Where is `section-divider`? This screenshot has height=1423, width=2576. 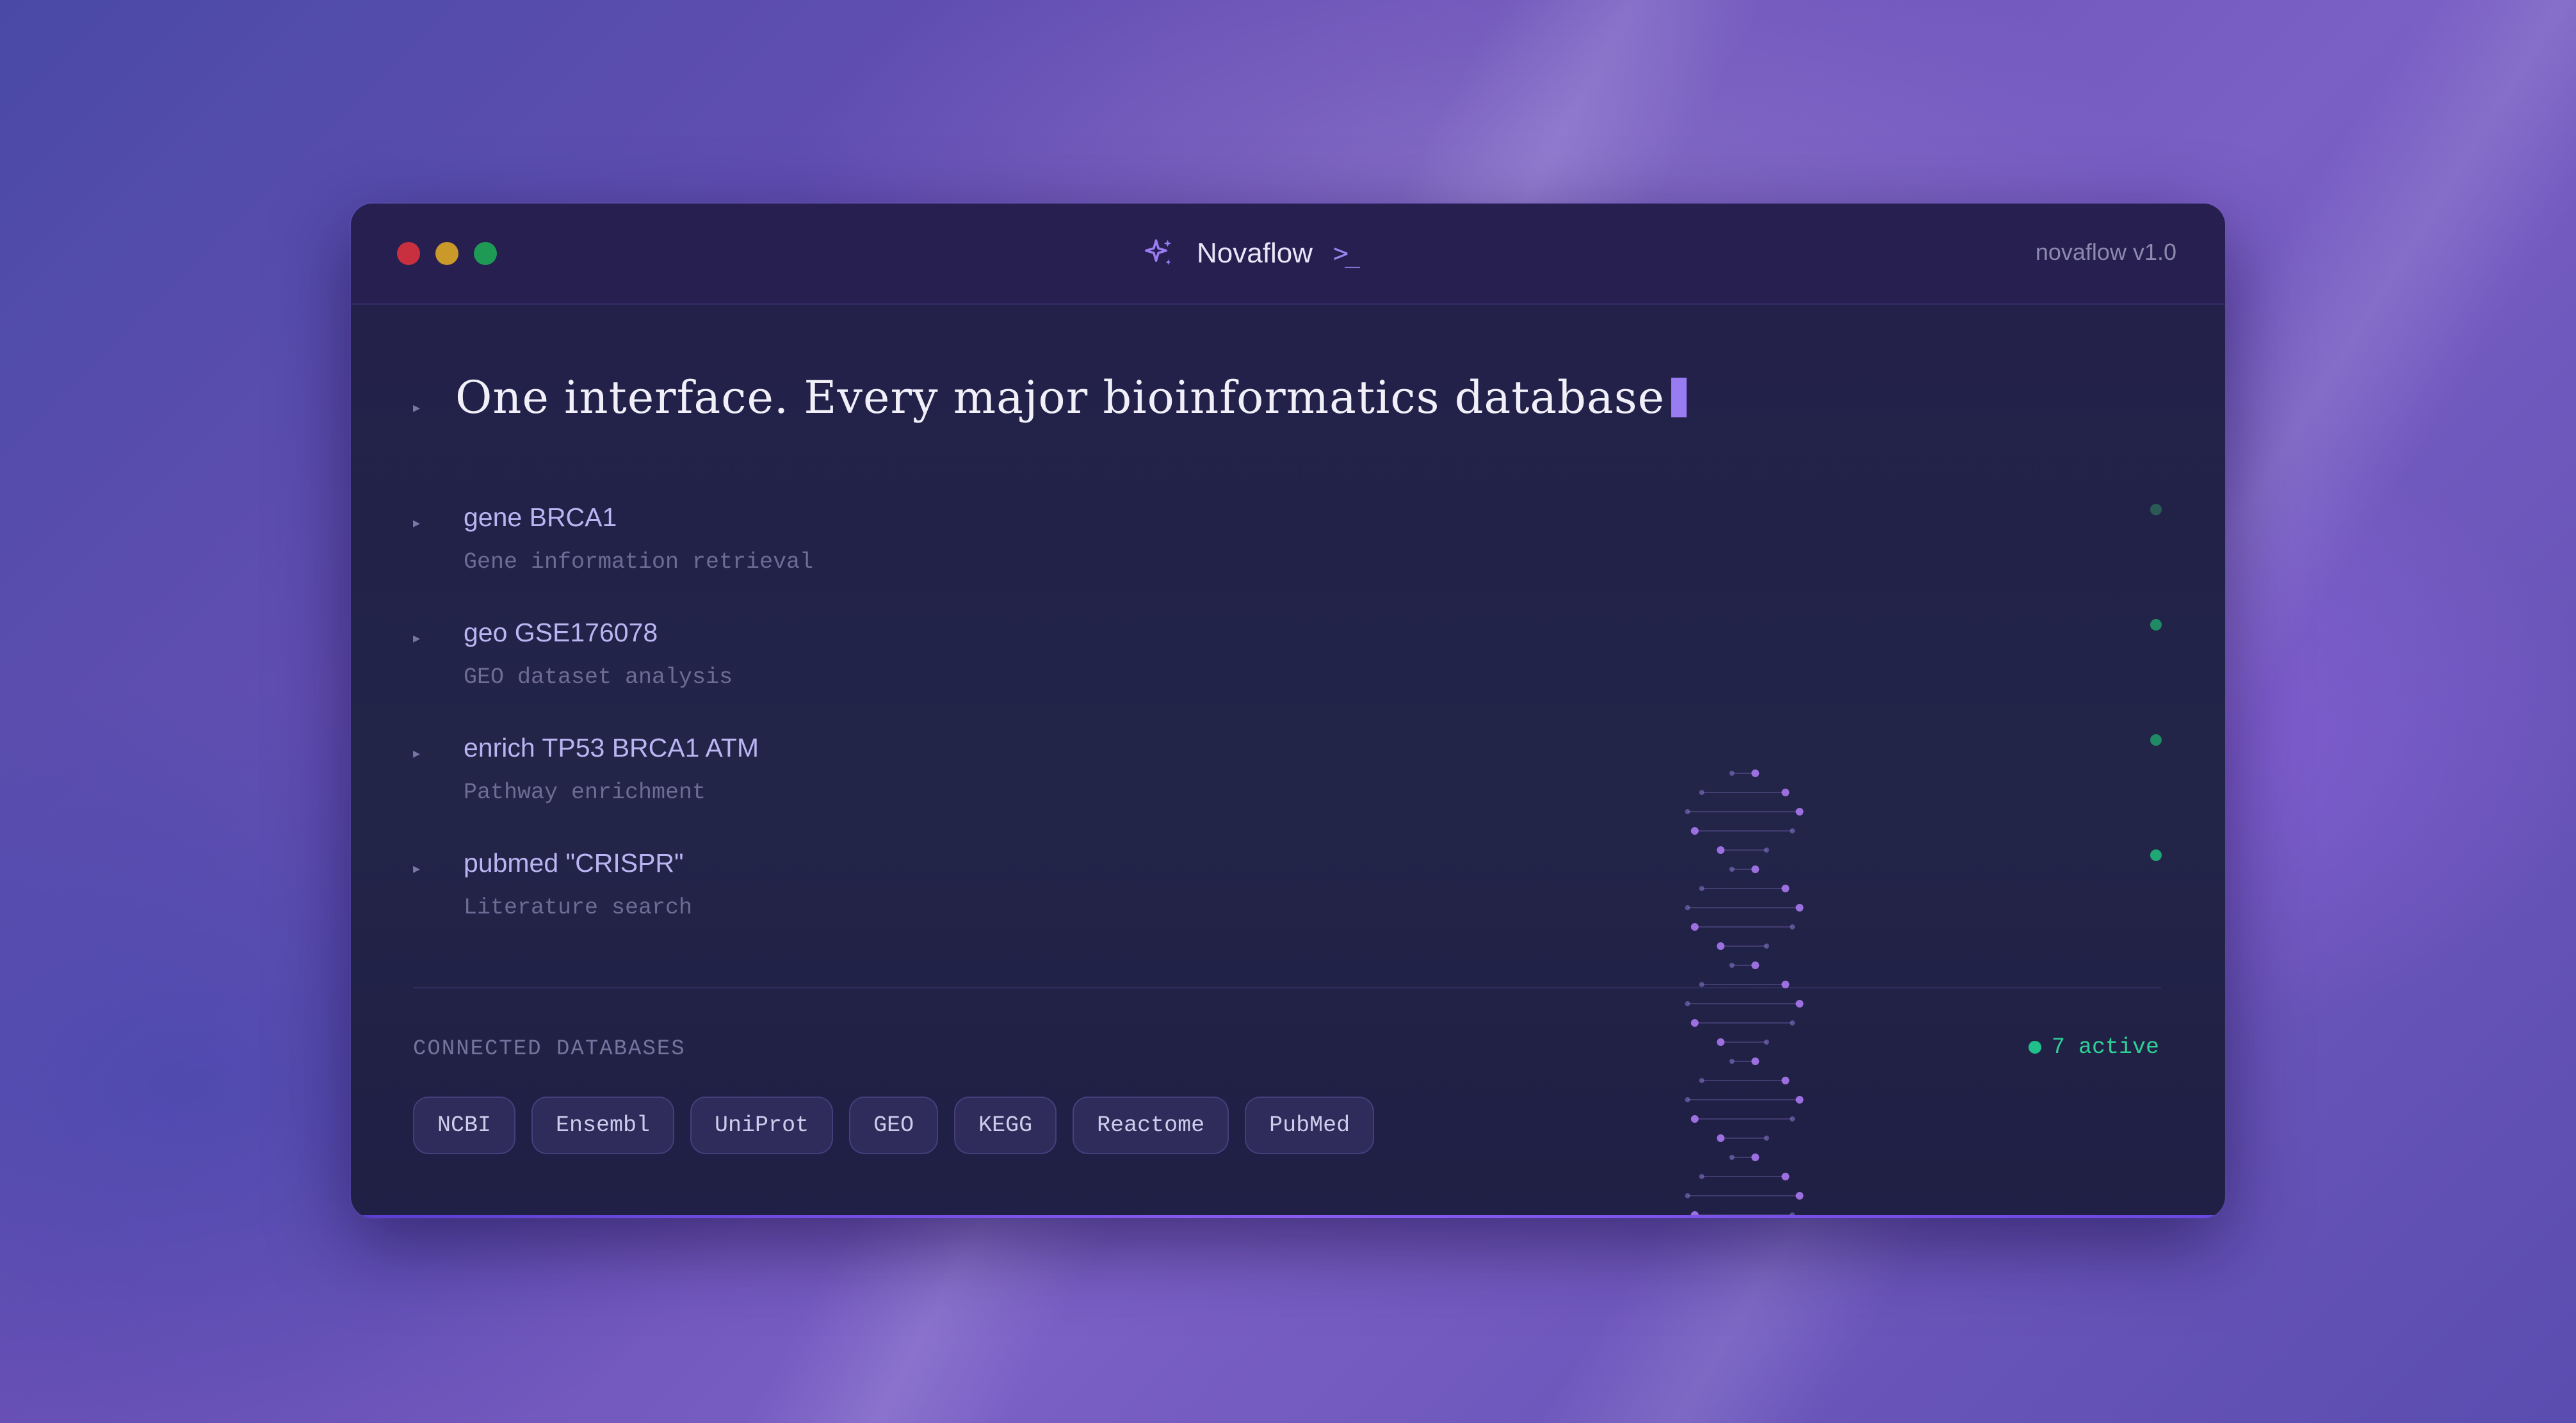 section-divider is located at coordinates (1287, 988).